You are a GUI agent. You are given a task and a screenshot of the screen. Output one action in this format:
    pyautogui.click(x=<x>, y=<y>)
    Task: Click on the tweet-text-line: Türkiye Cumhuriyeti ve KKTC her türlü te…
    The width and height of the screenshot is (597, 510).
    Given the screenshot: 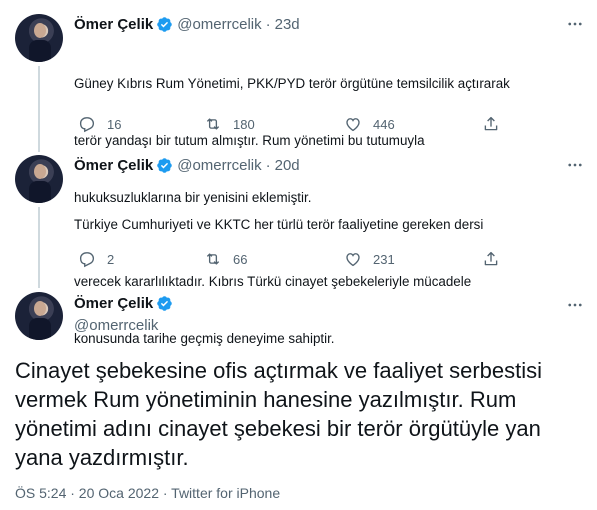 What is the action you would take?
    pyautogui.click(x=279, y=224)
    